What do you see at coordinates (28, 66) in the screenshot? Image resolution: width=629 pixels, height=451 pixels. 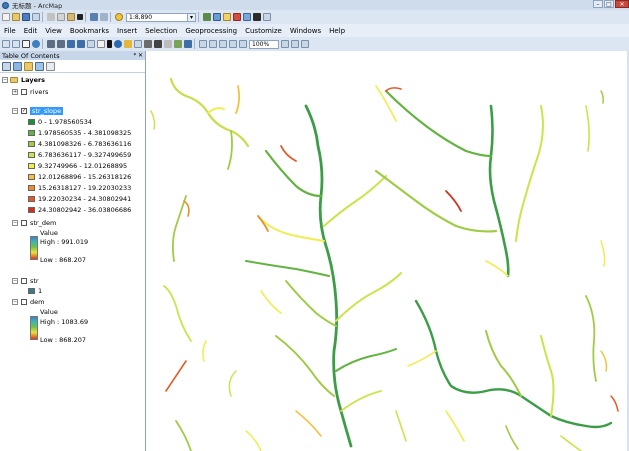 I see `list-by-visibility-icon` at bounding box center [28, 66].